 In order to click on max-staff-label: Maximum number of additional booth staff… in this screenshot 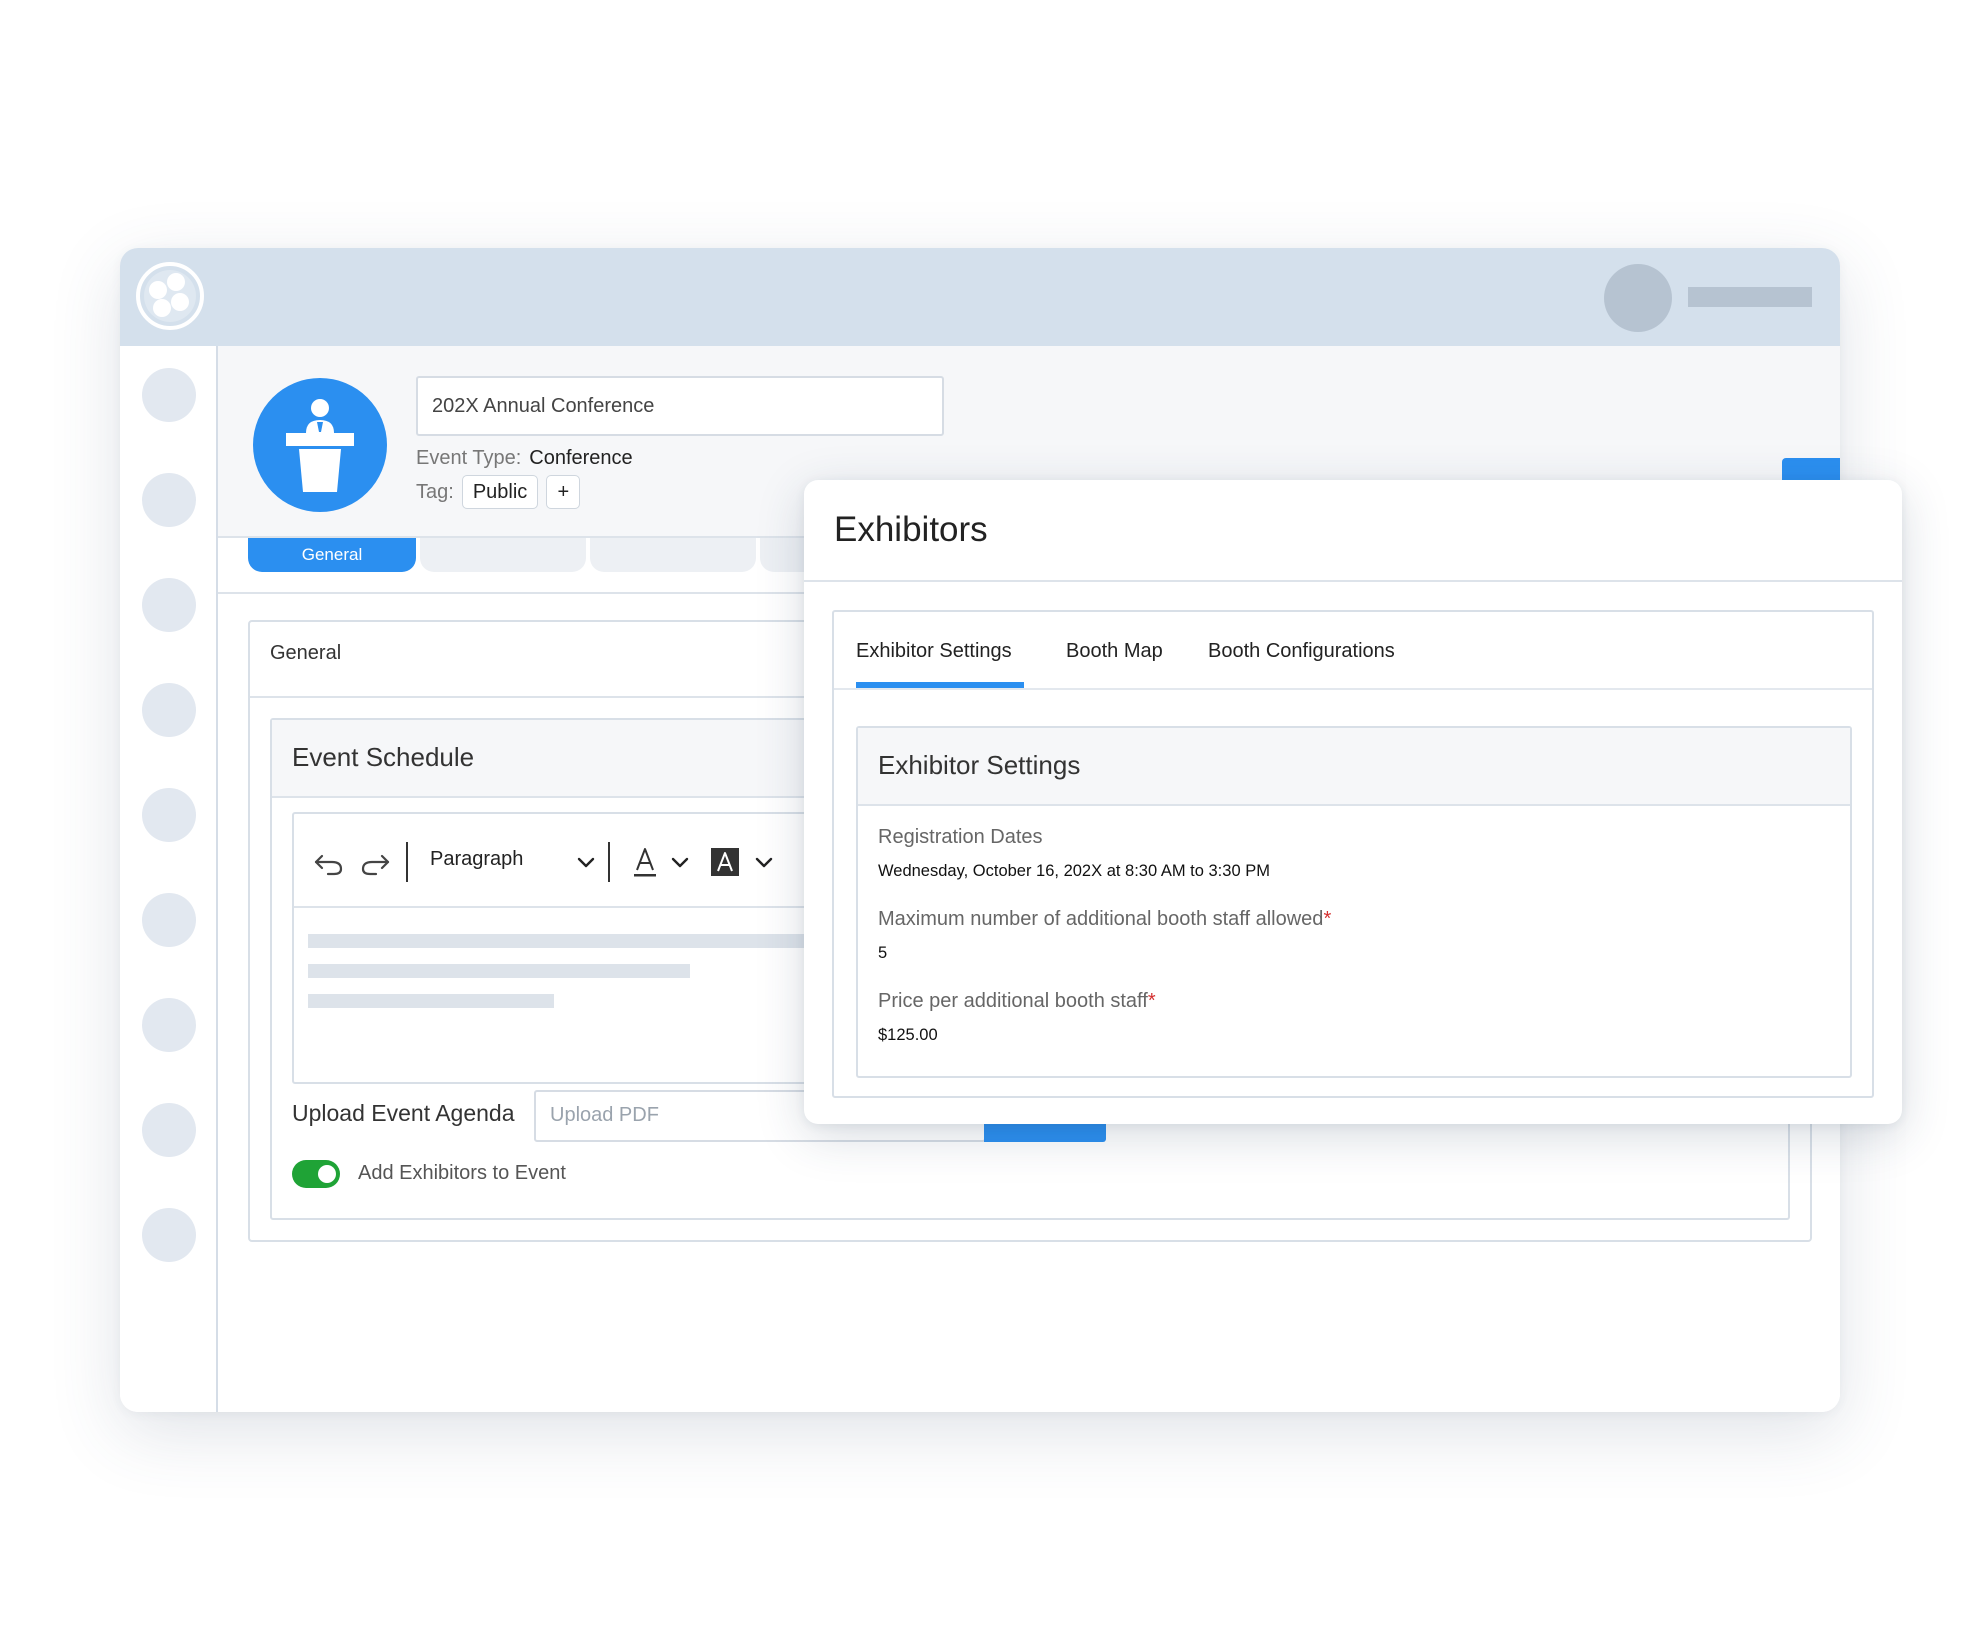, I will do `click(1104, 919)`.